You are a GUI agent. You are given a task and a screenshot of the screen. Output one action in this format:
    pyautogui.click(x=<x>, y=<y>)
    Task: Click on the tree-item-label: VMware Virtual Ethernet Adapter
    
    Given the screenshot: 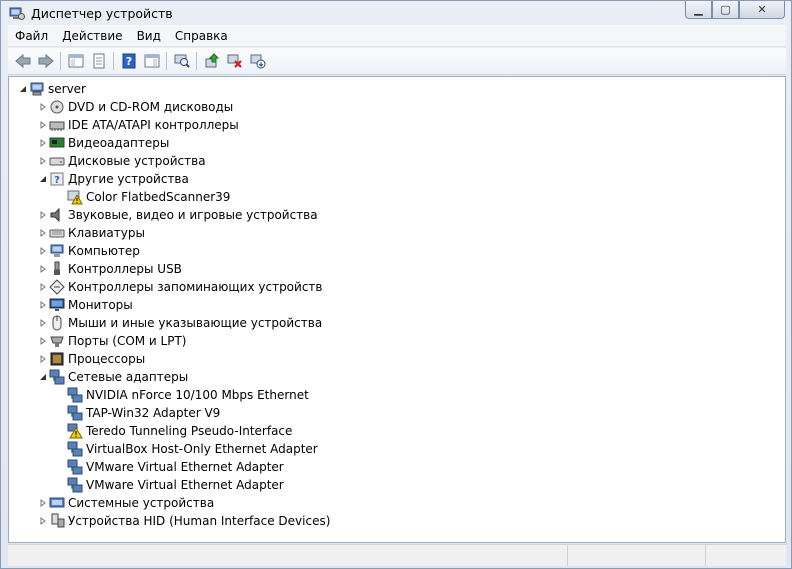 What is the action you would take?
    pyautogui.click(x=185, y=485)
    